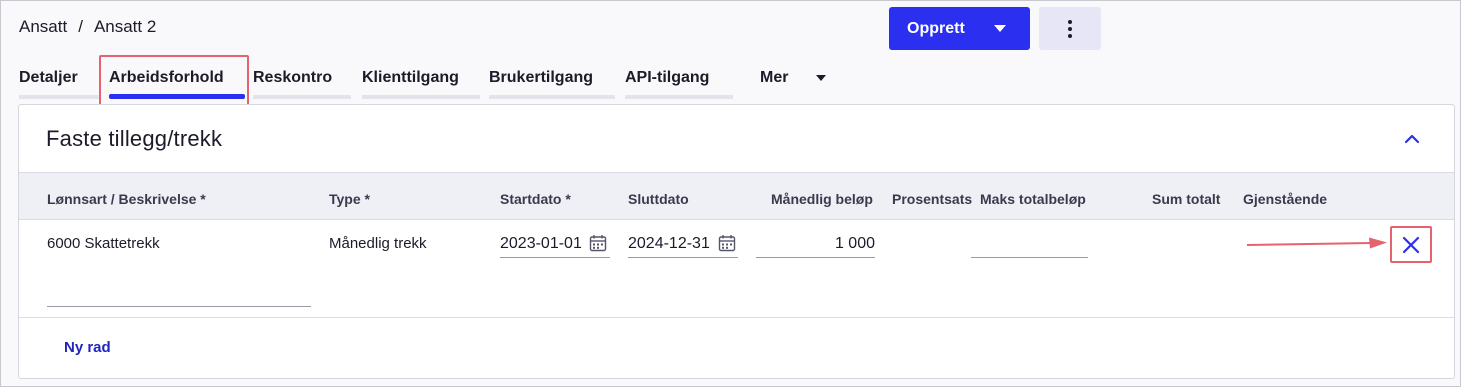  Describe the element at coordinates (43, 27) in the screenshot. I see `breadcrumb-parent: Ansatt` at that location.